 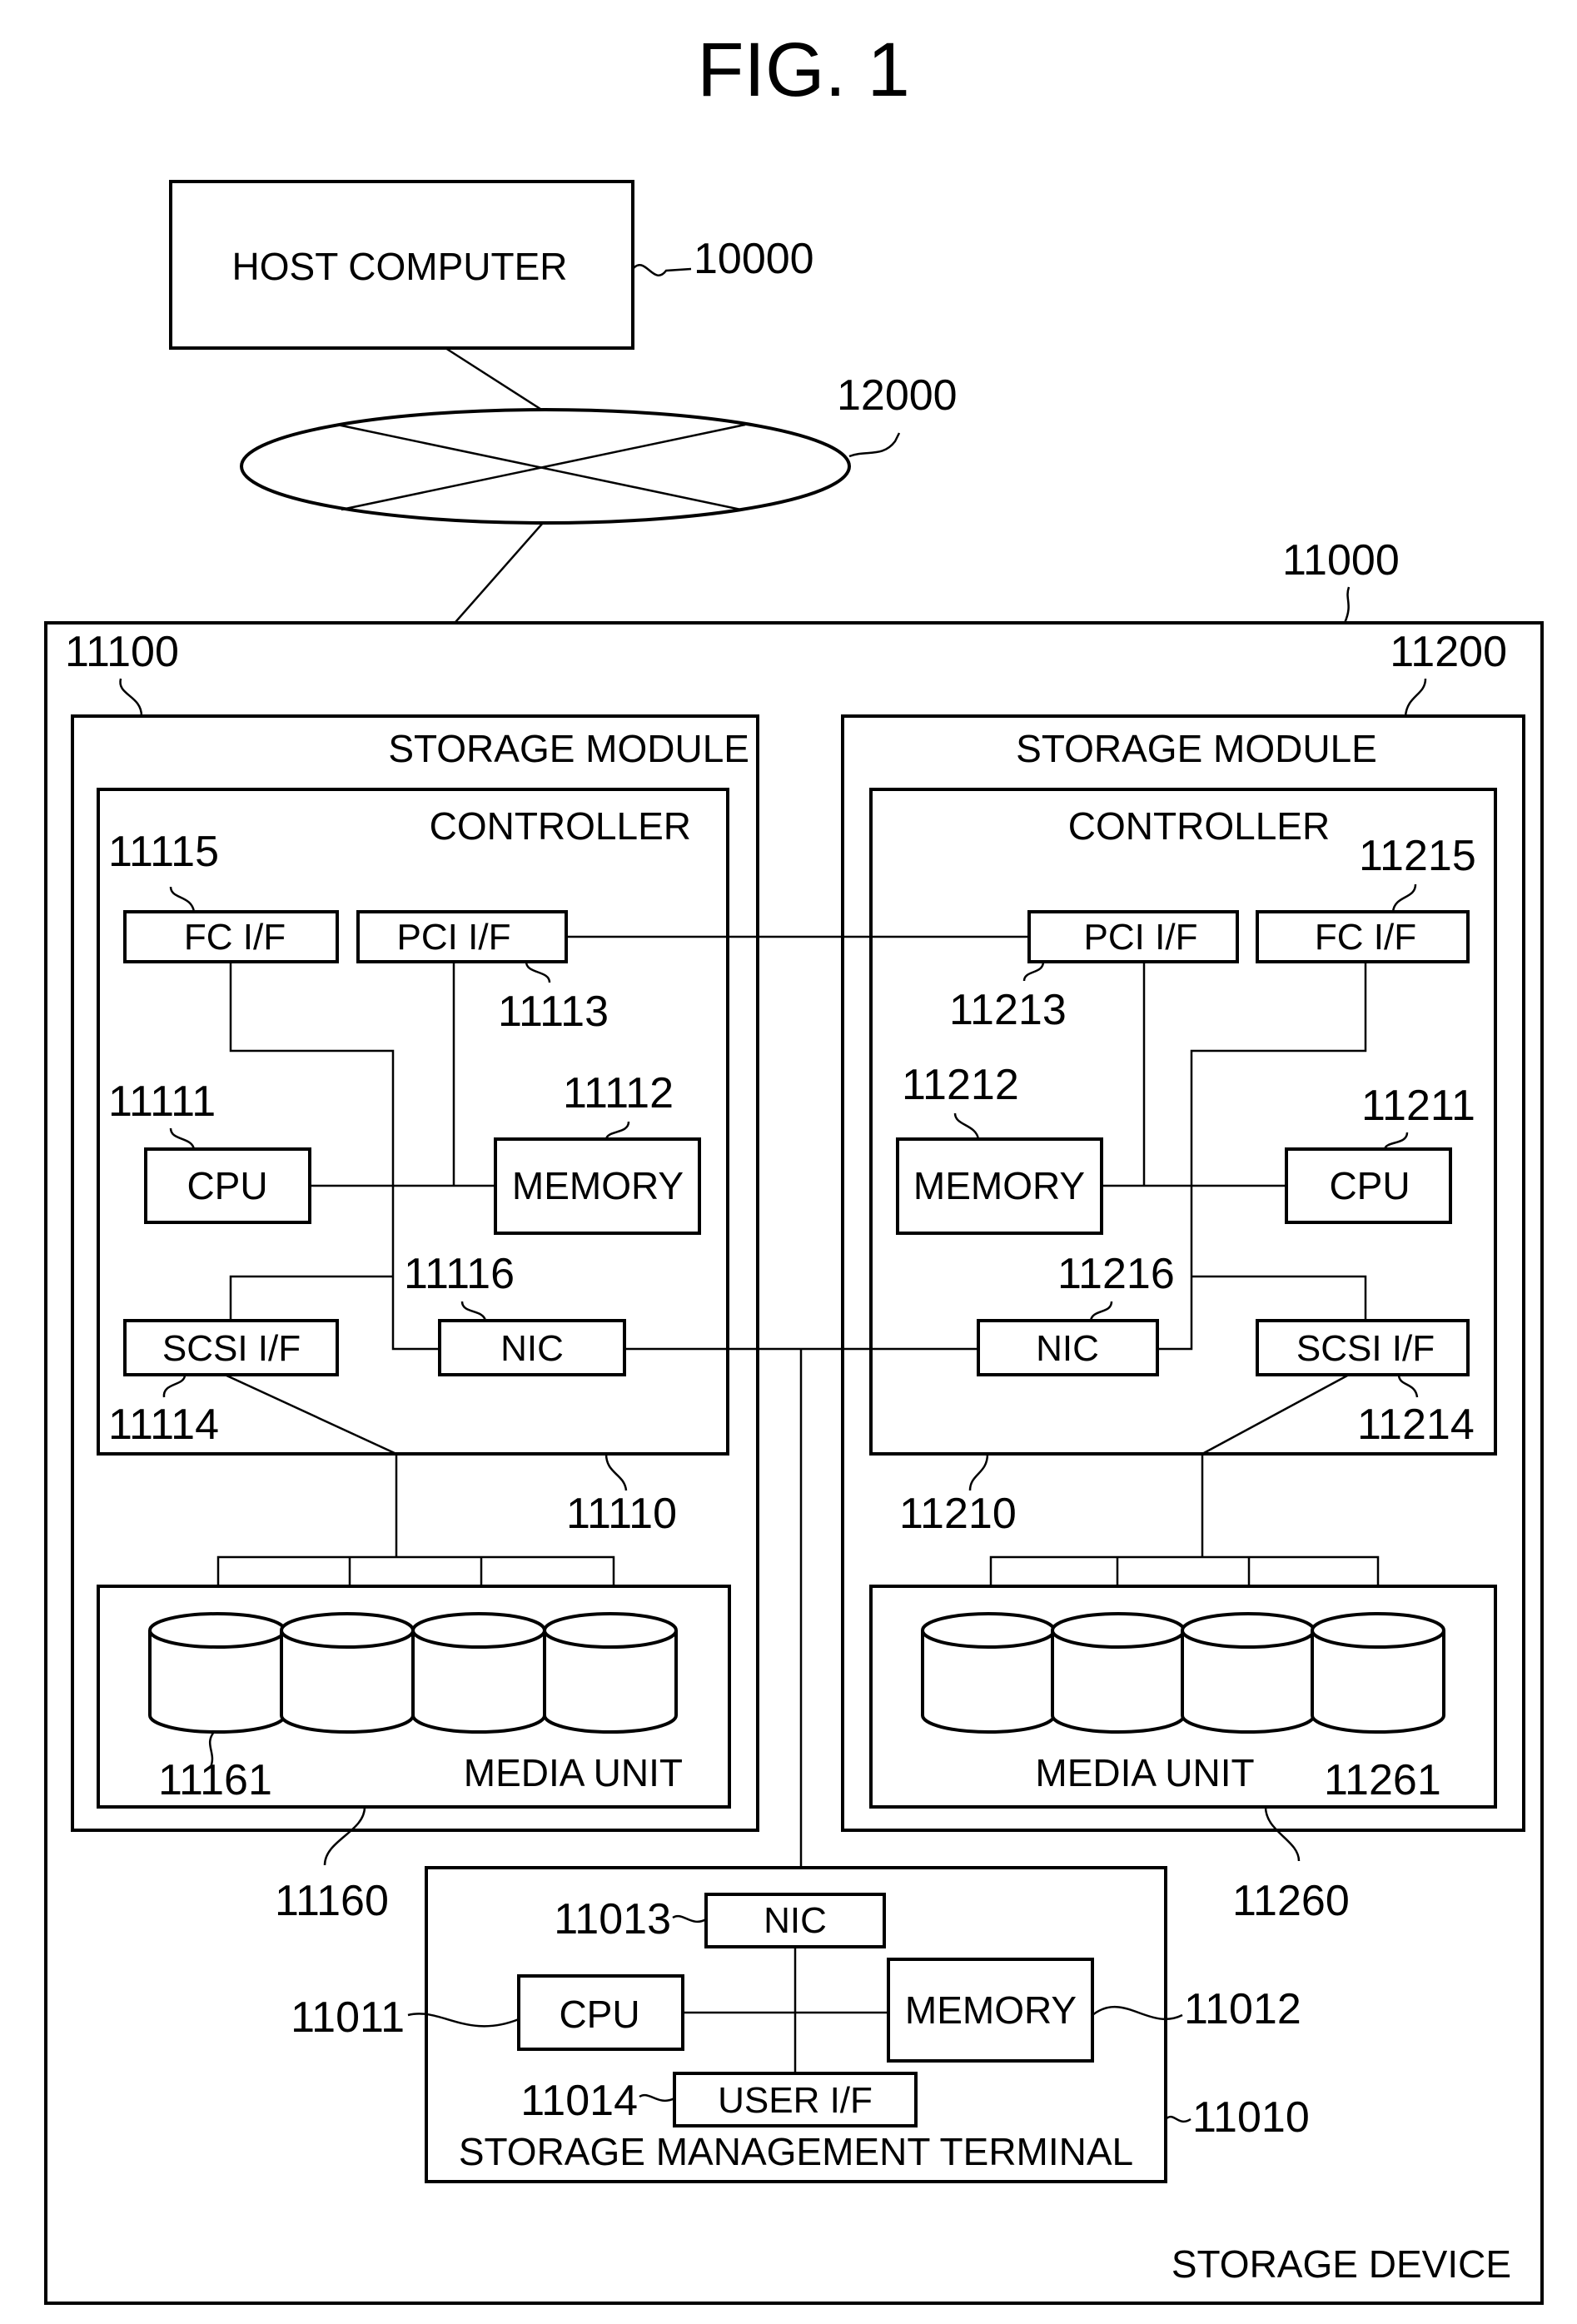 I want to click on memory-left-label: MEMORY, so click(x=598, y=1185).